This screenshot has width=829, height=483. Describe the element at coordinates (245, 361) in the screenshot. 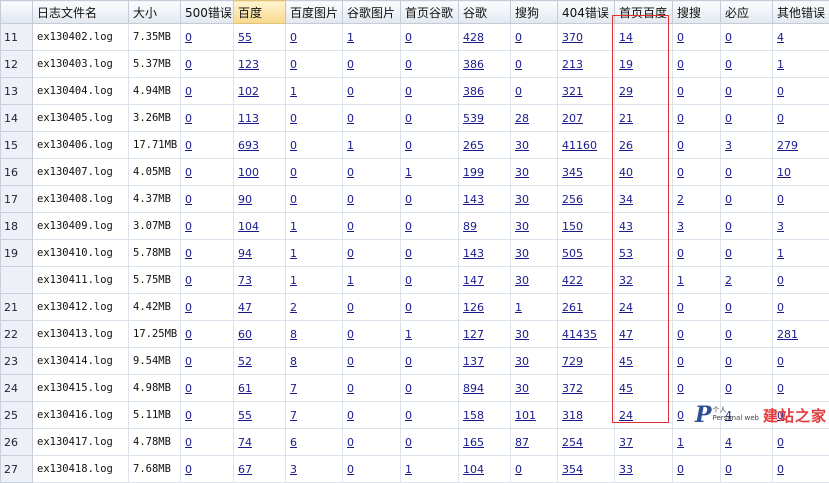

I see `count-link: 52` at that location.